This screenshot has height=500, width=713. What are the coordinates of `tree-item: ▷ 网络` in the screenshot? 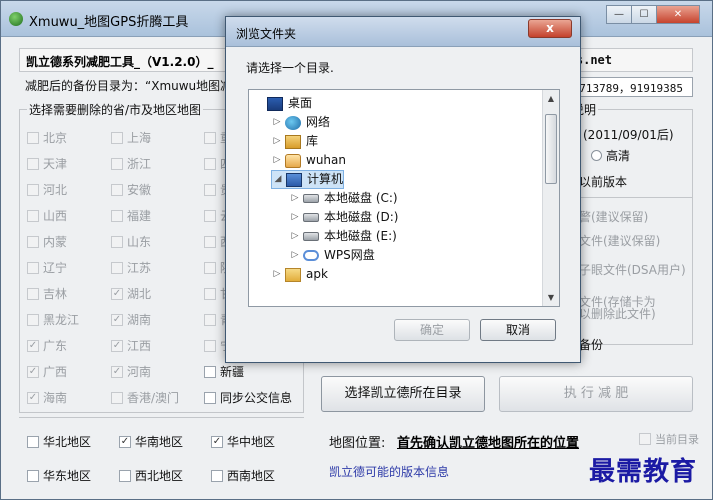 It's located at (300, 122).